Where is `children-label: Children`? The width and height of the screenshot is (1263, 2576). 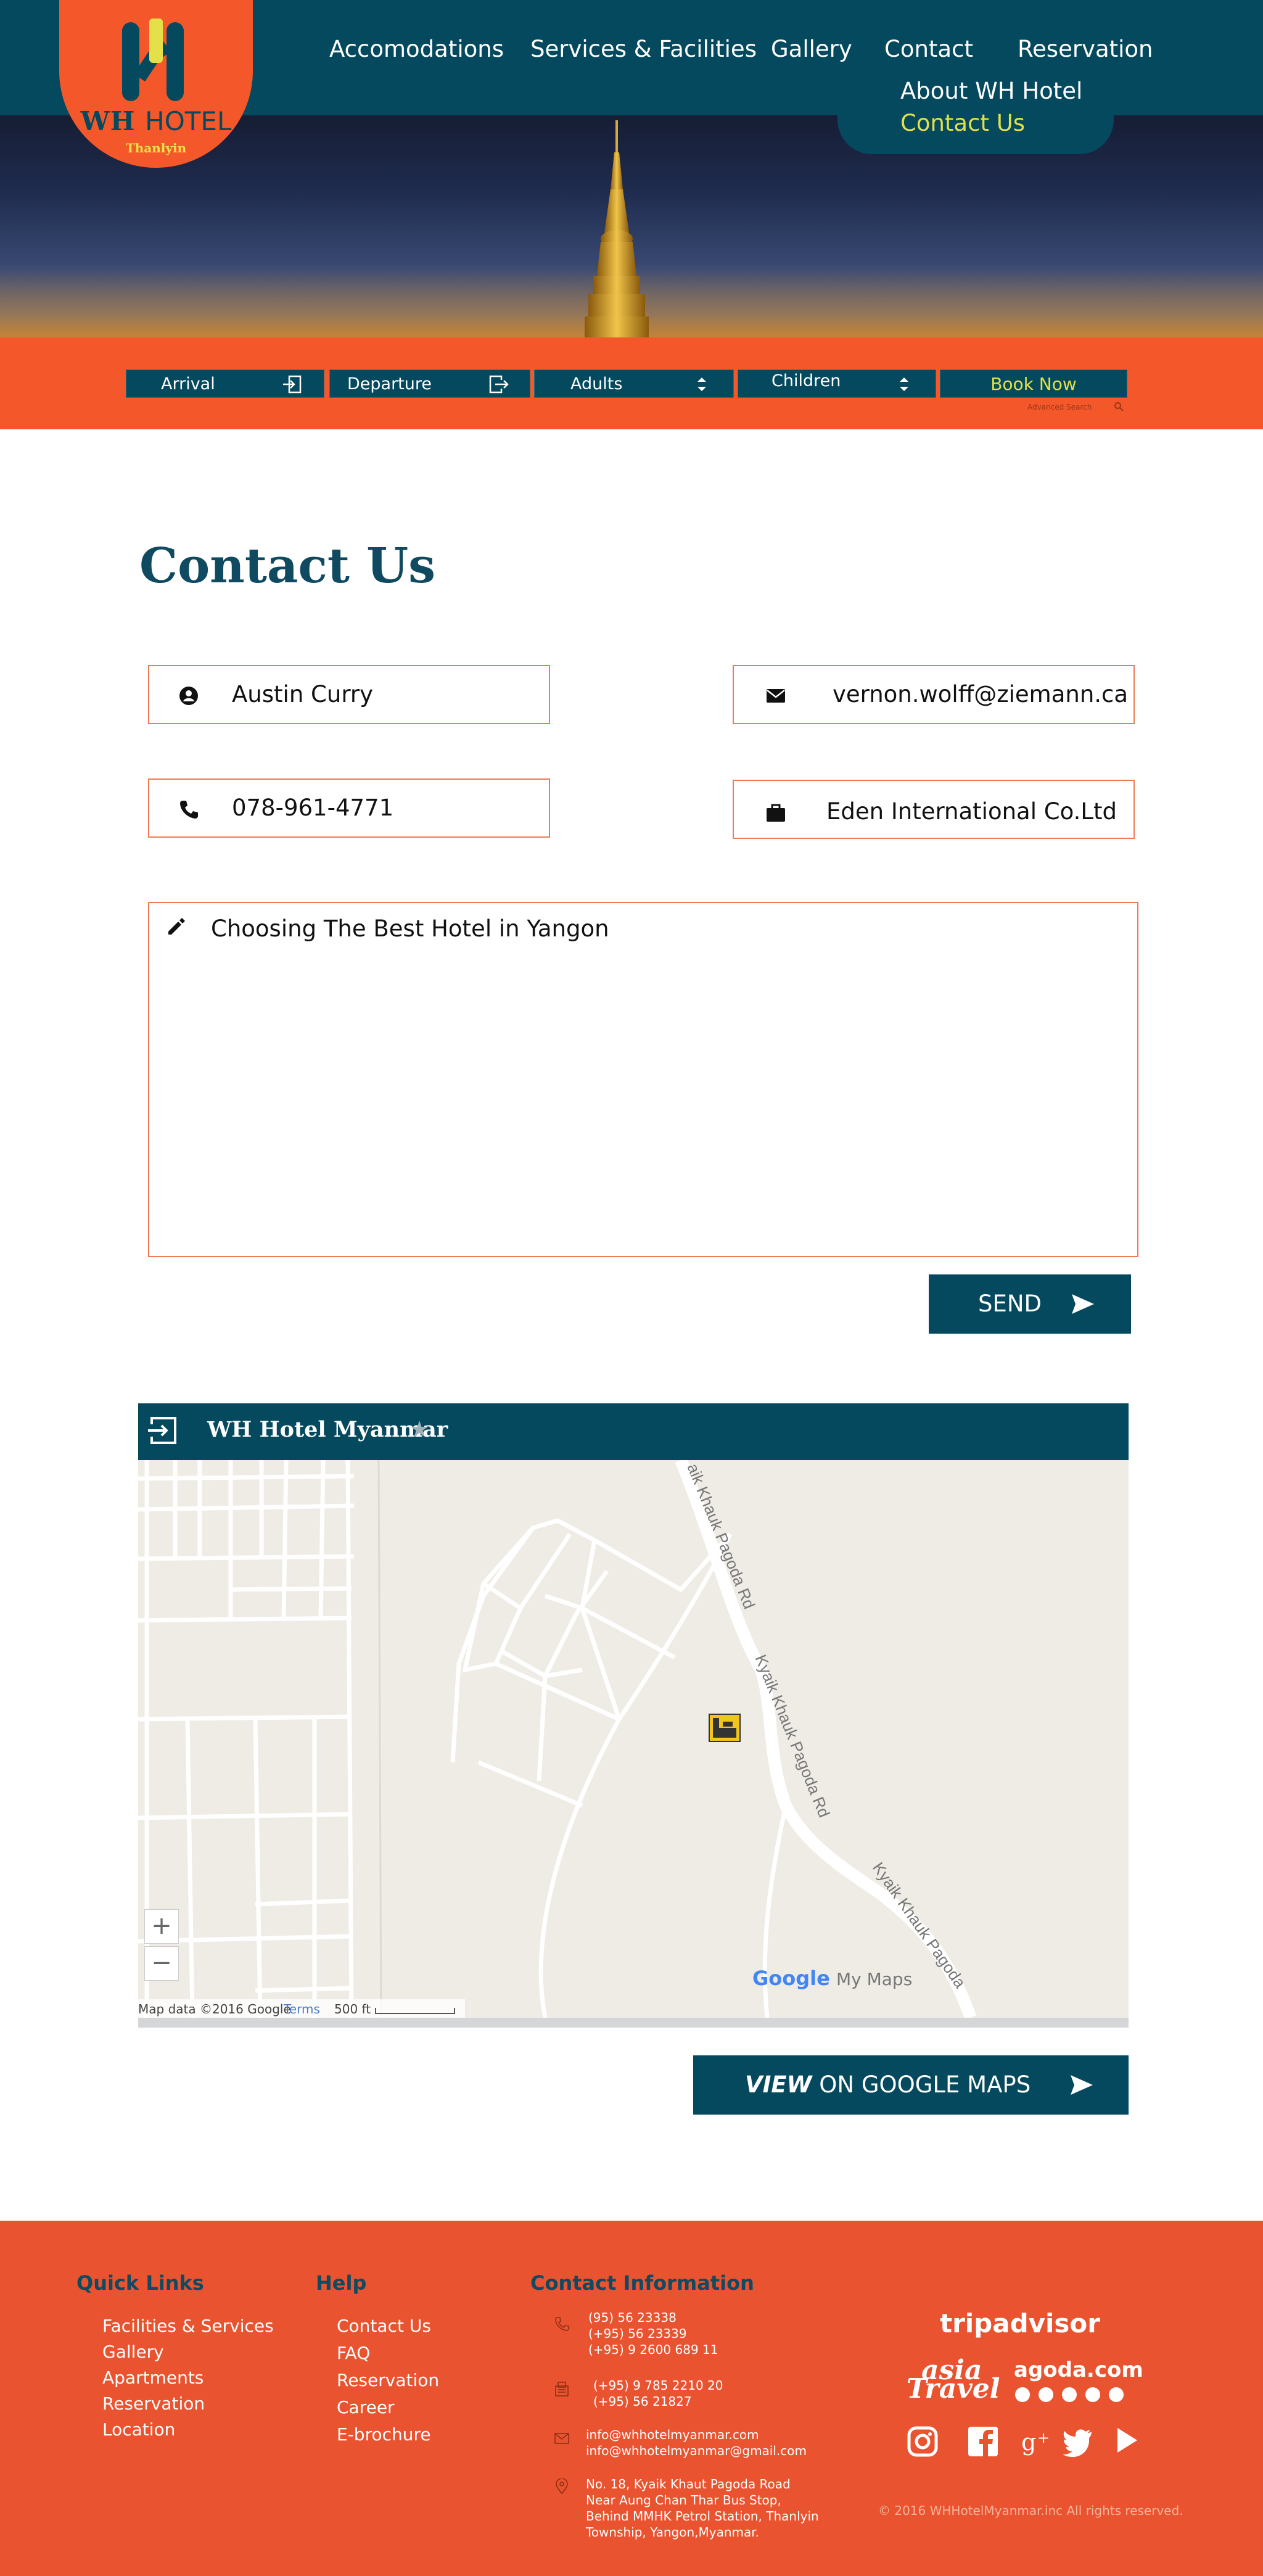 children-label: Children is located at coordinates (806, 381).